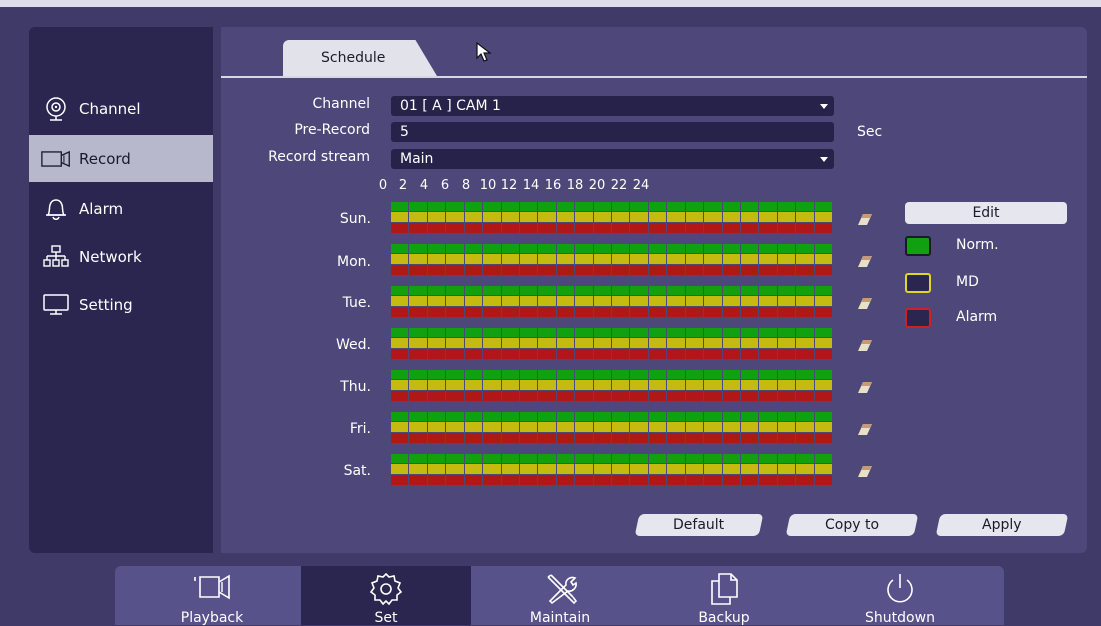 The height and width of the screenshot is (626, 1101). What do you see at coordinates (121, 256) in the screenshot?
I see `sidebar-item-network: Network` at bounding box center [121, 256].